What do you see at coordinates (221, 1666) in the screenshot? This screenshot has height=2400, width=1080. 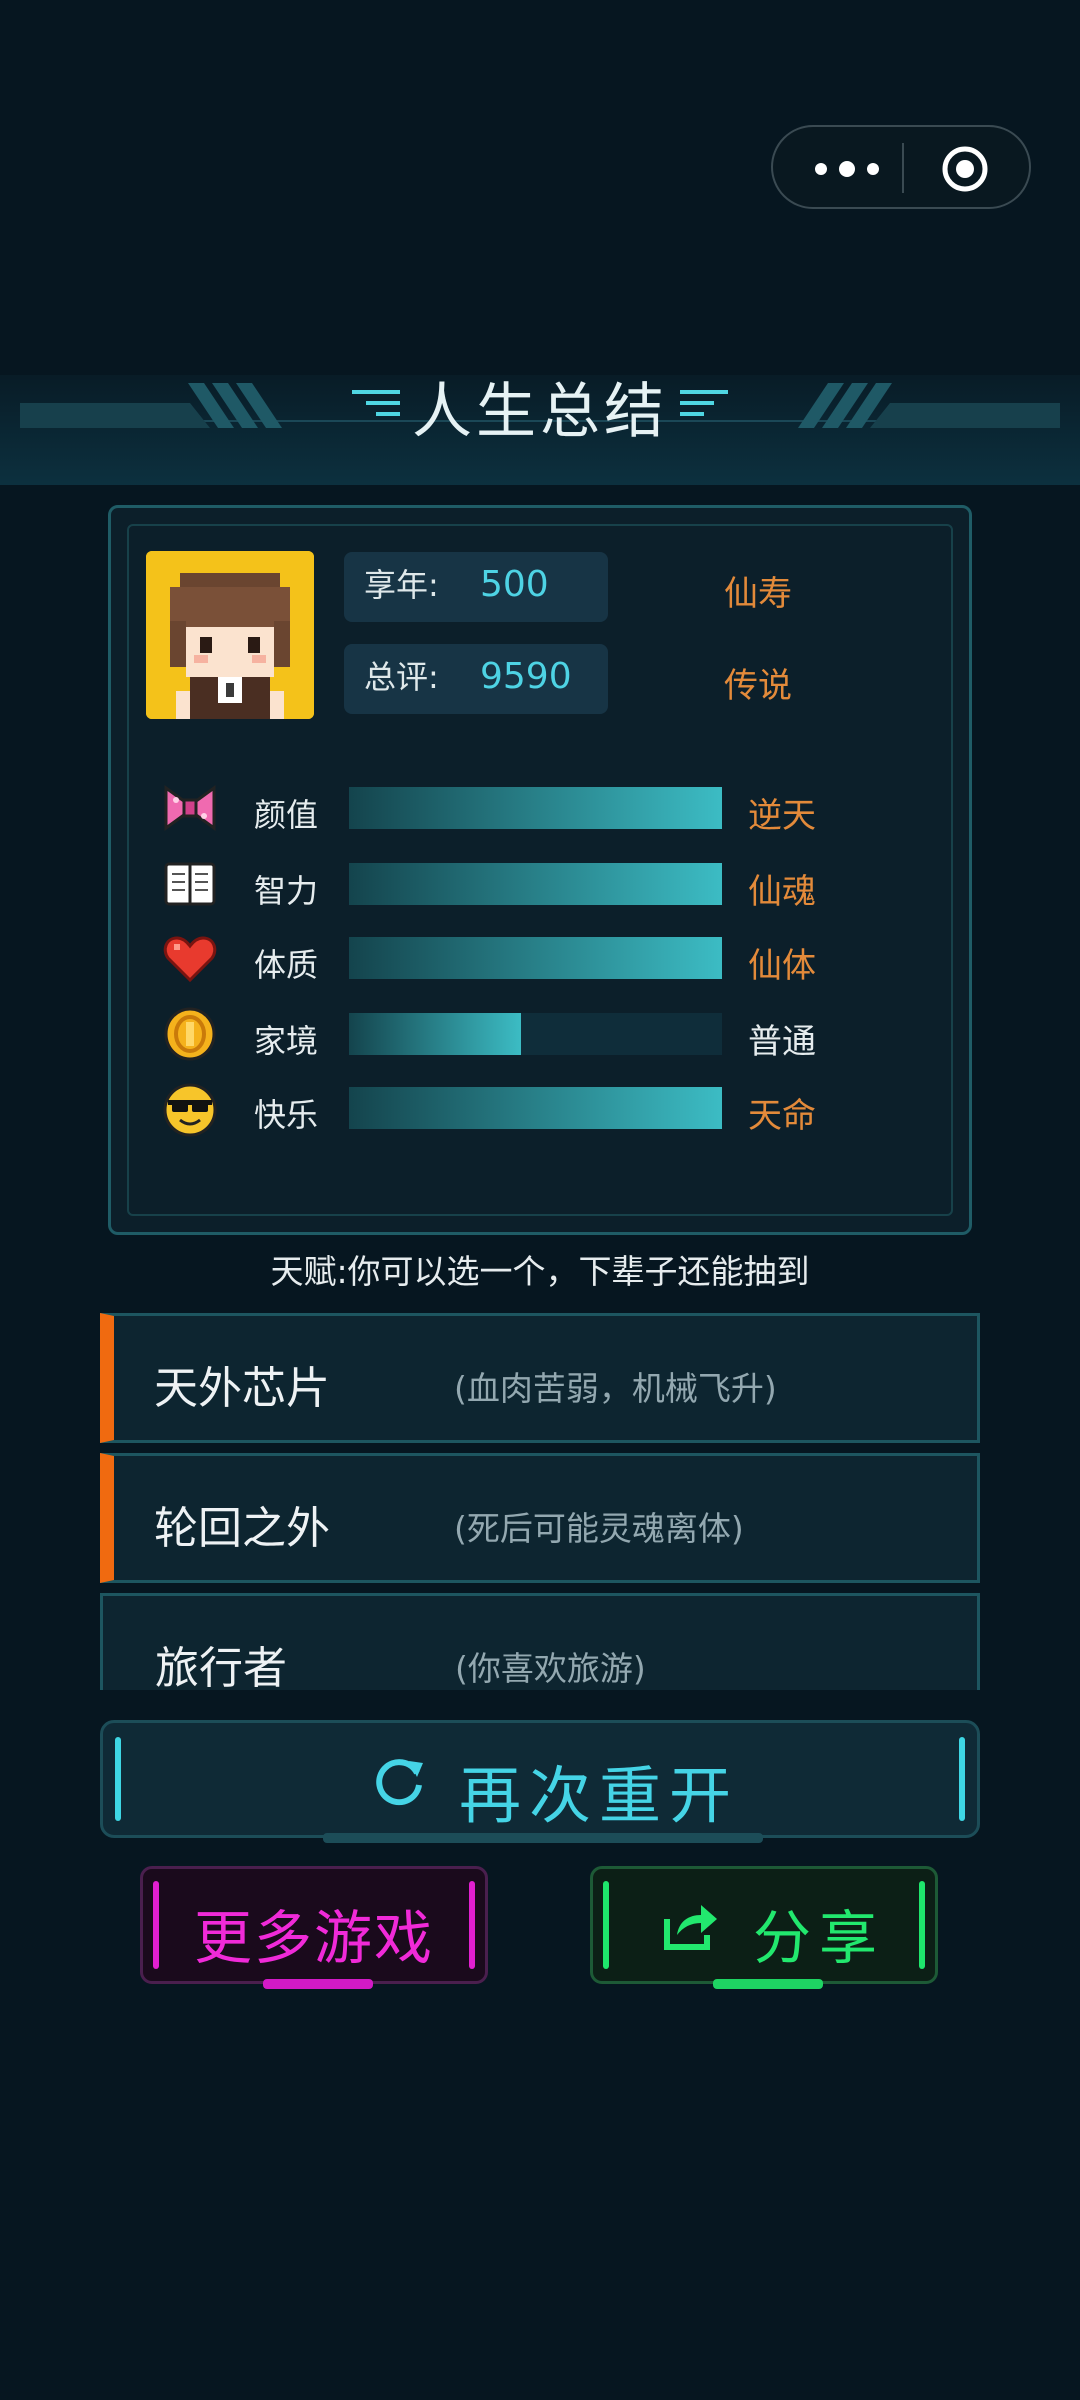 I see `talent-name: 旅行者` at bounding box center [221, 1666].